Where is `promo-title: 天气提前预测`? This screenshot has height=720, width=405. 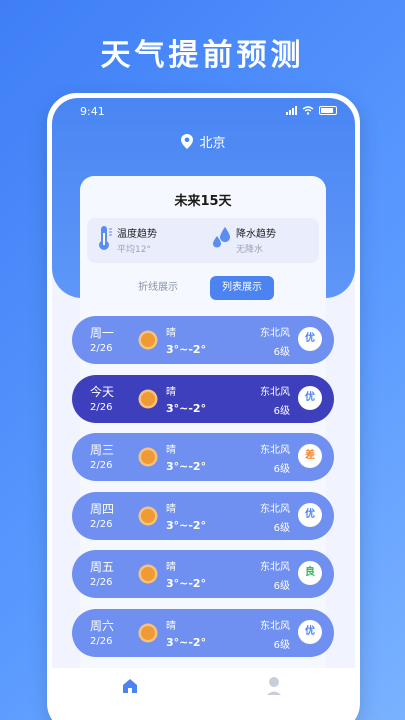 promo-title: 天气提前预测 is located at coordinates (202, 55).